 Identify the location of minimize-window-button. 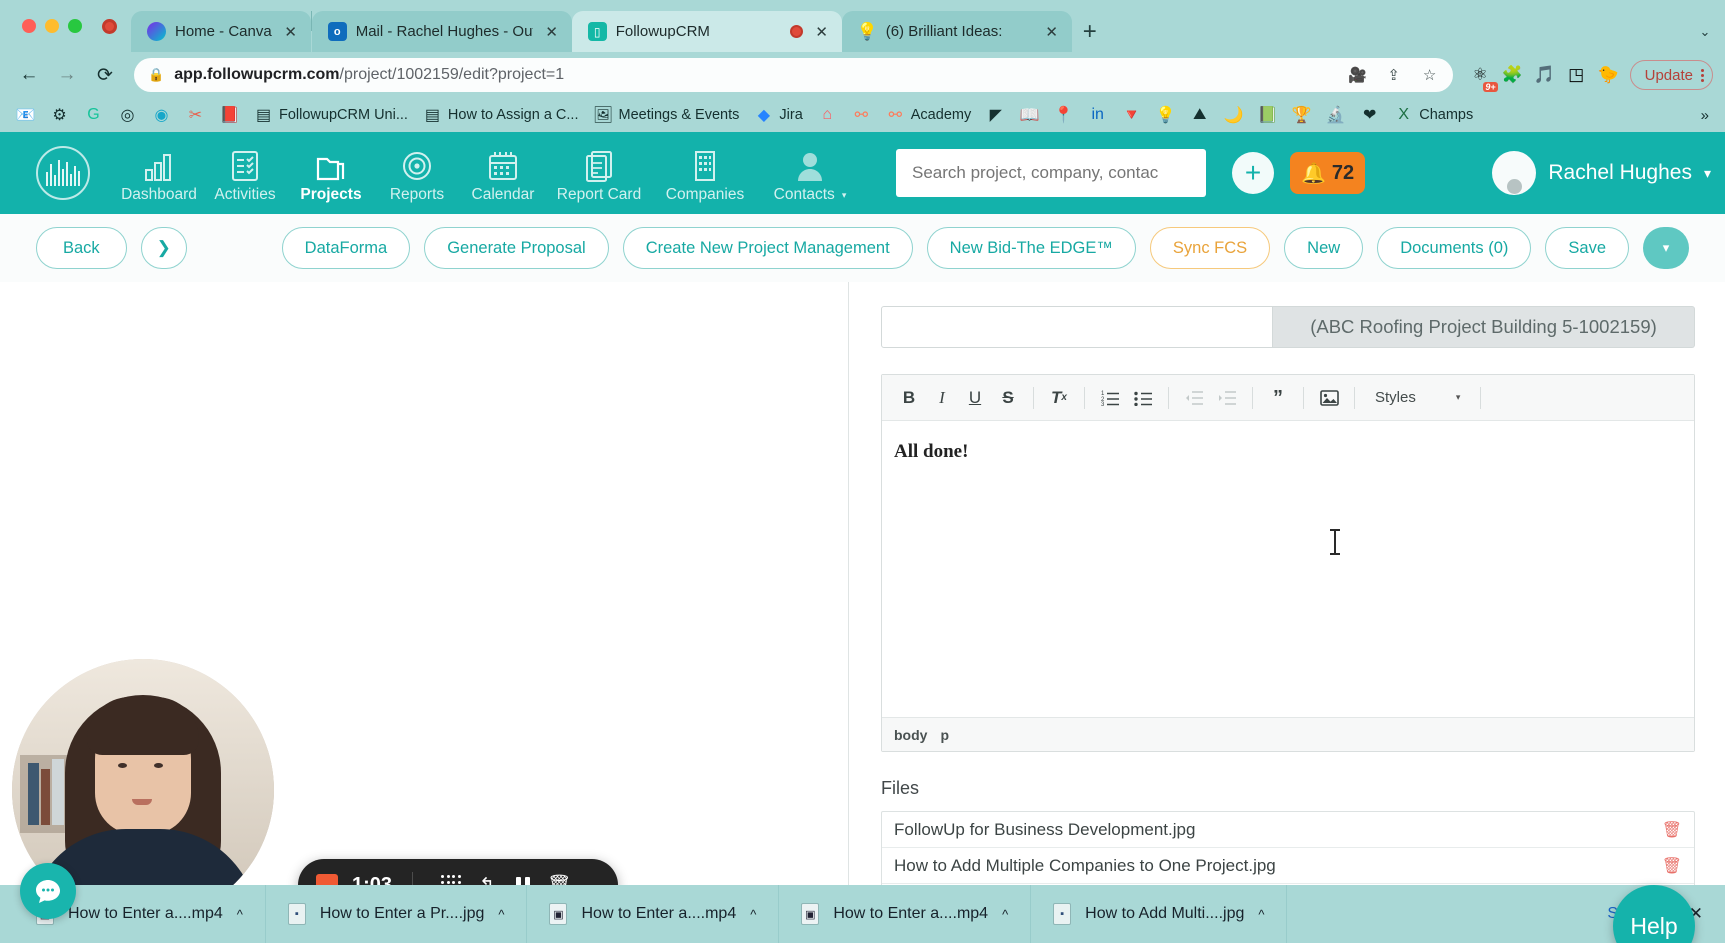
(52, 26).